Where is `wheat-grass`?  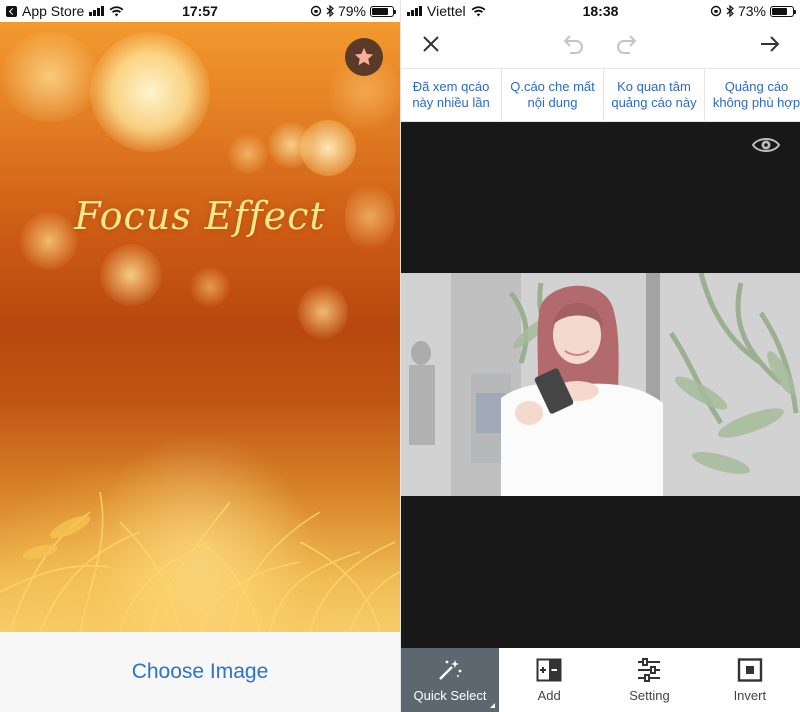 wheat-grass is located at coordinates (200, 561).